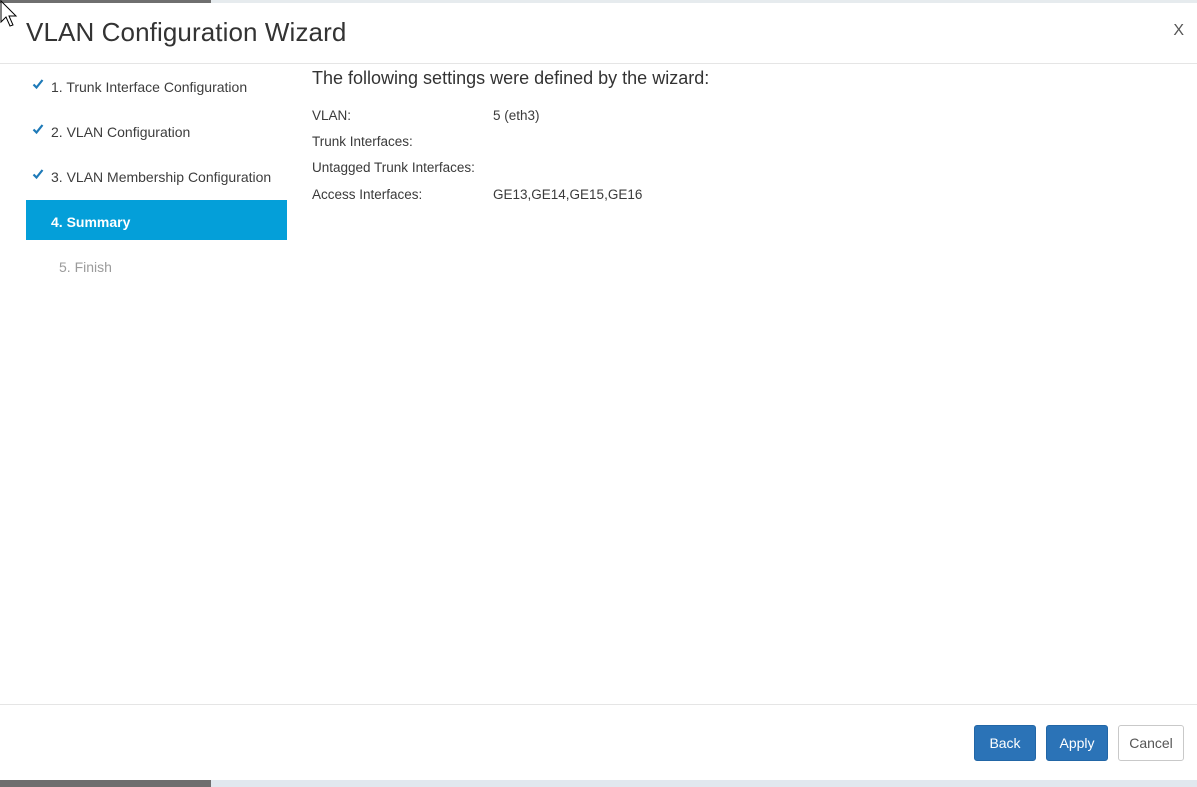 The width and height of the screenshot is (1197, 787). Describe the element at coordinates (156, 220) in the screenshot. I see `step-summary: 4. Summary` at that location.